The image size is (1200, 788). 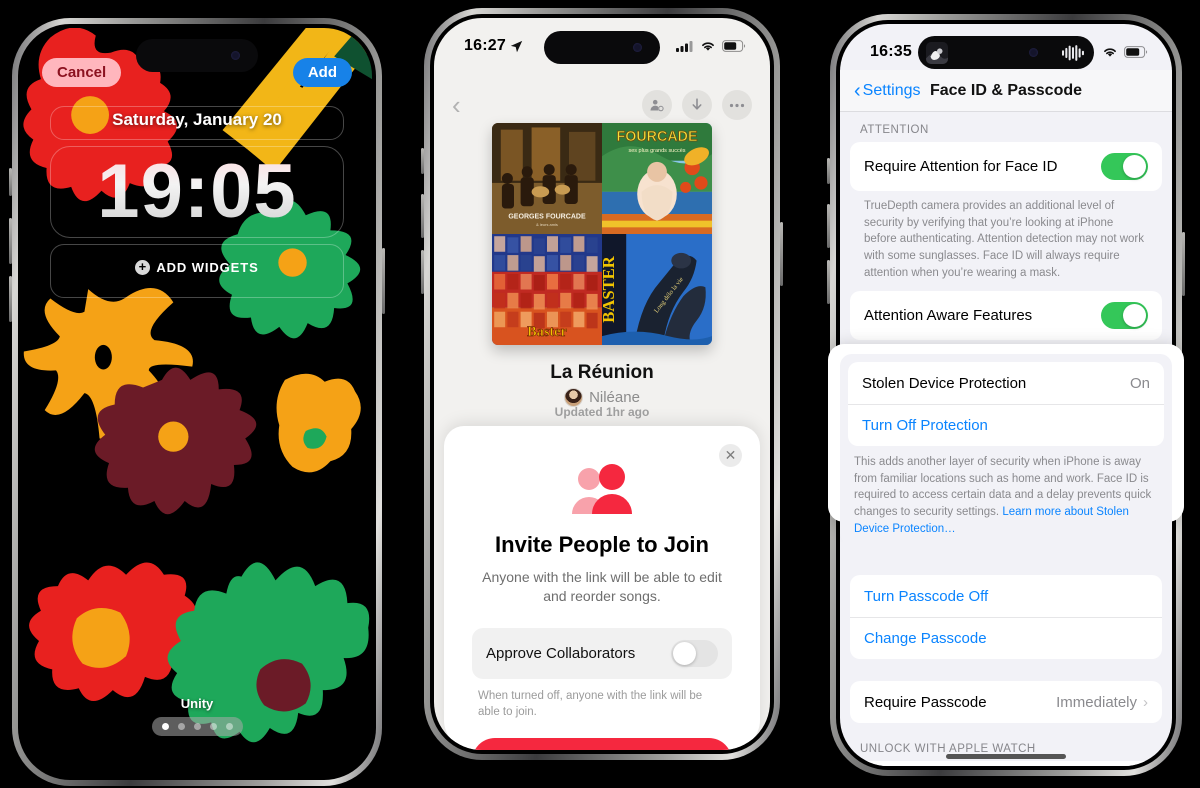 I want to click on home-indicator, so click(x=1006, y=756).